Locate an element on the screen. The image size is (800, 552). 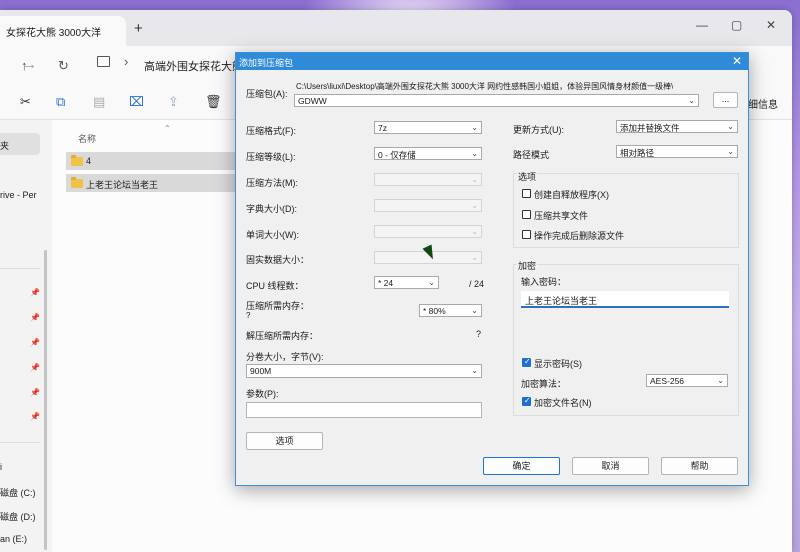
cpu-select: * 24 ⌄ is located at coordinates (406, 282).